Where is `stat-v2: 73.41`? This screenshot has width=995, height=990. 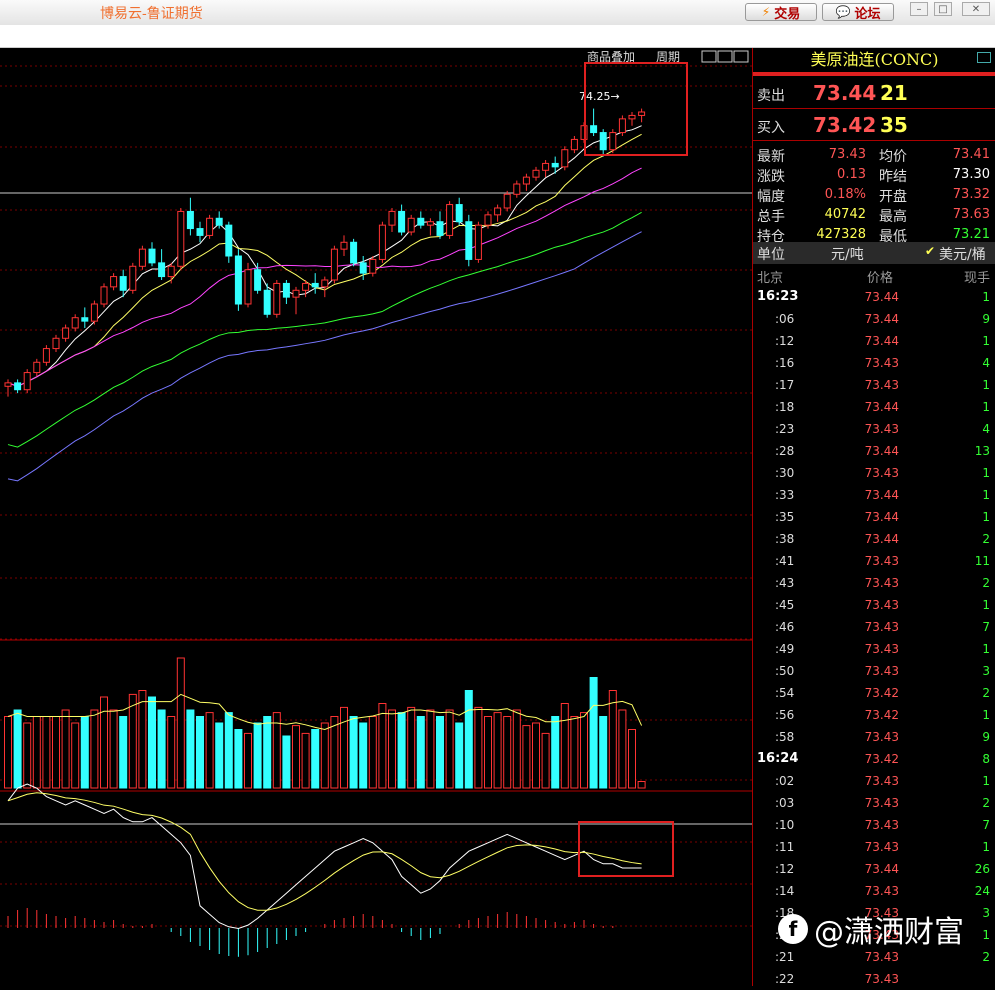
stat-v2: 73.41 is located at coordinates (971, 154).